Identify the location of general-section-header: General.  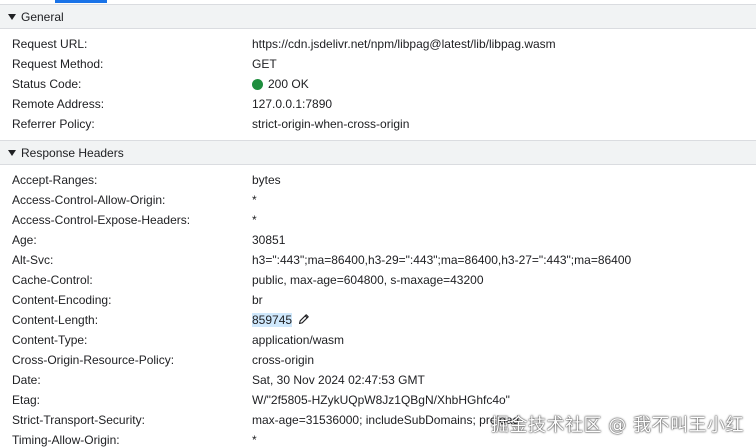
(378, 16).